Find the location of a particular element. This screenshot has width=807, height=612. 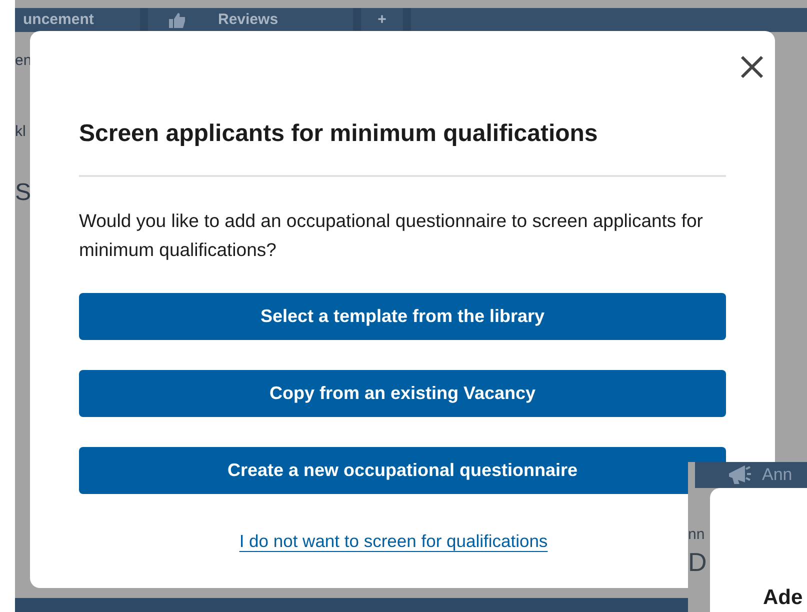

dialog-title: Screen applicants for minimum qualifications is located at coordinates (339, 134).